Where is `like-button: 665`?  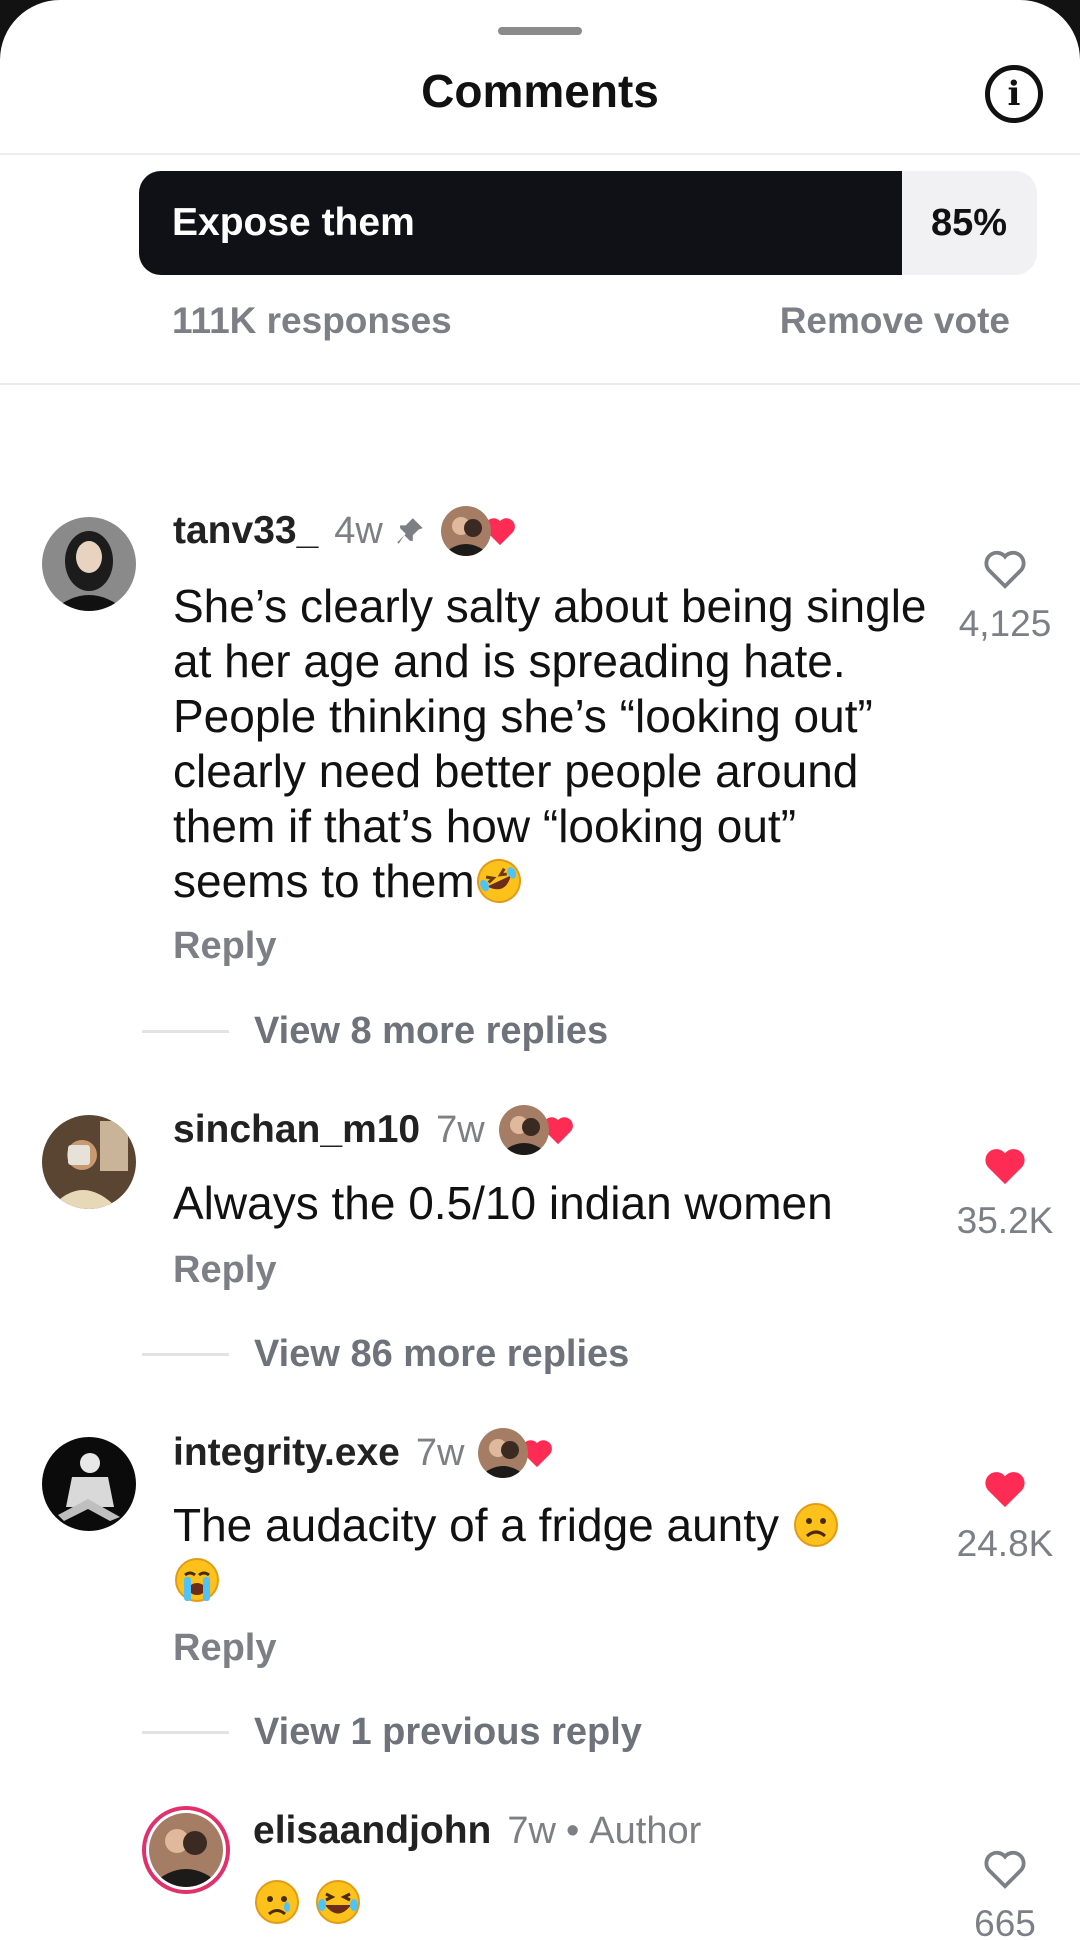 like-button: 665 is located at coordinates (1005, 1894).